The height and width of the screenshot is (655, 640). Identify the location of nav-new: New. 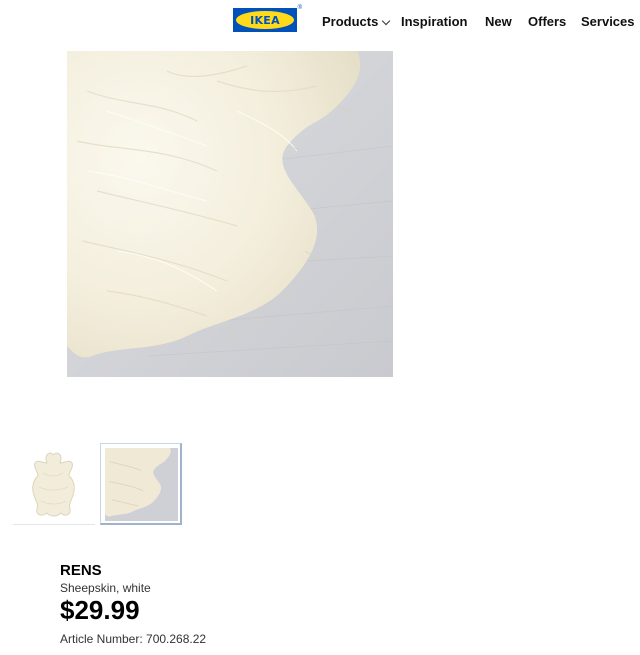
(498, 21).